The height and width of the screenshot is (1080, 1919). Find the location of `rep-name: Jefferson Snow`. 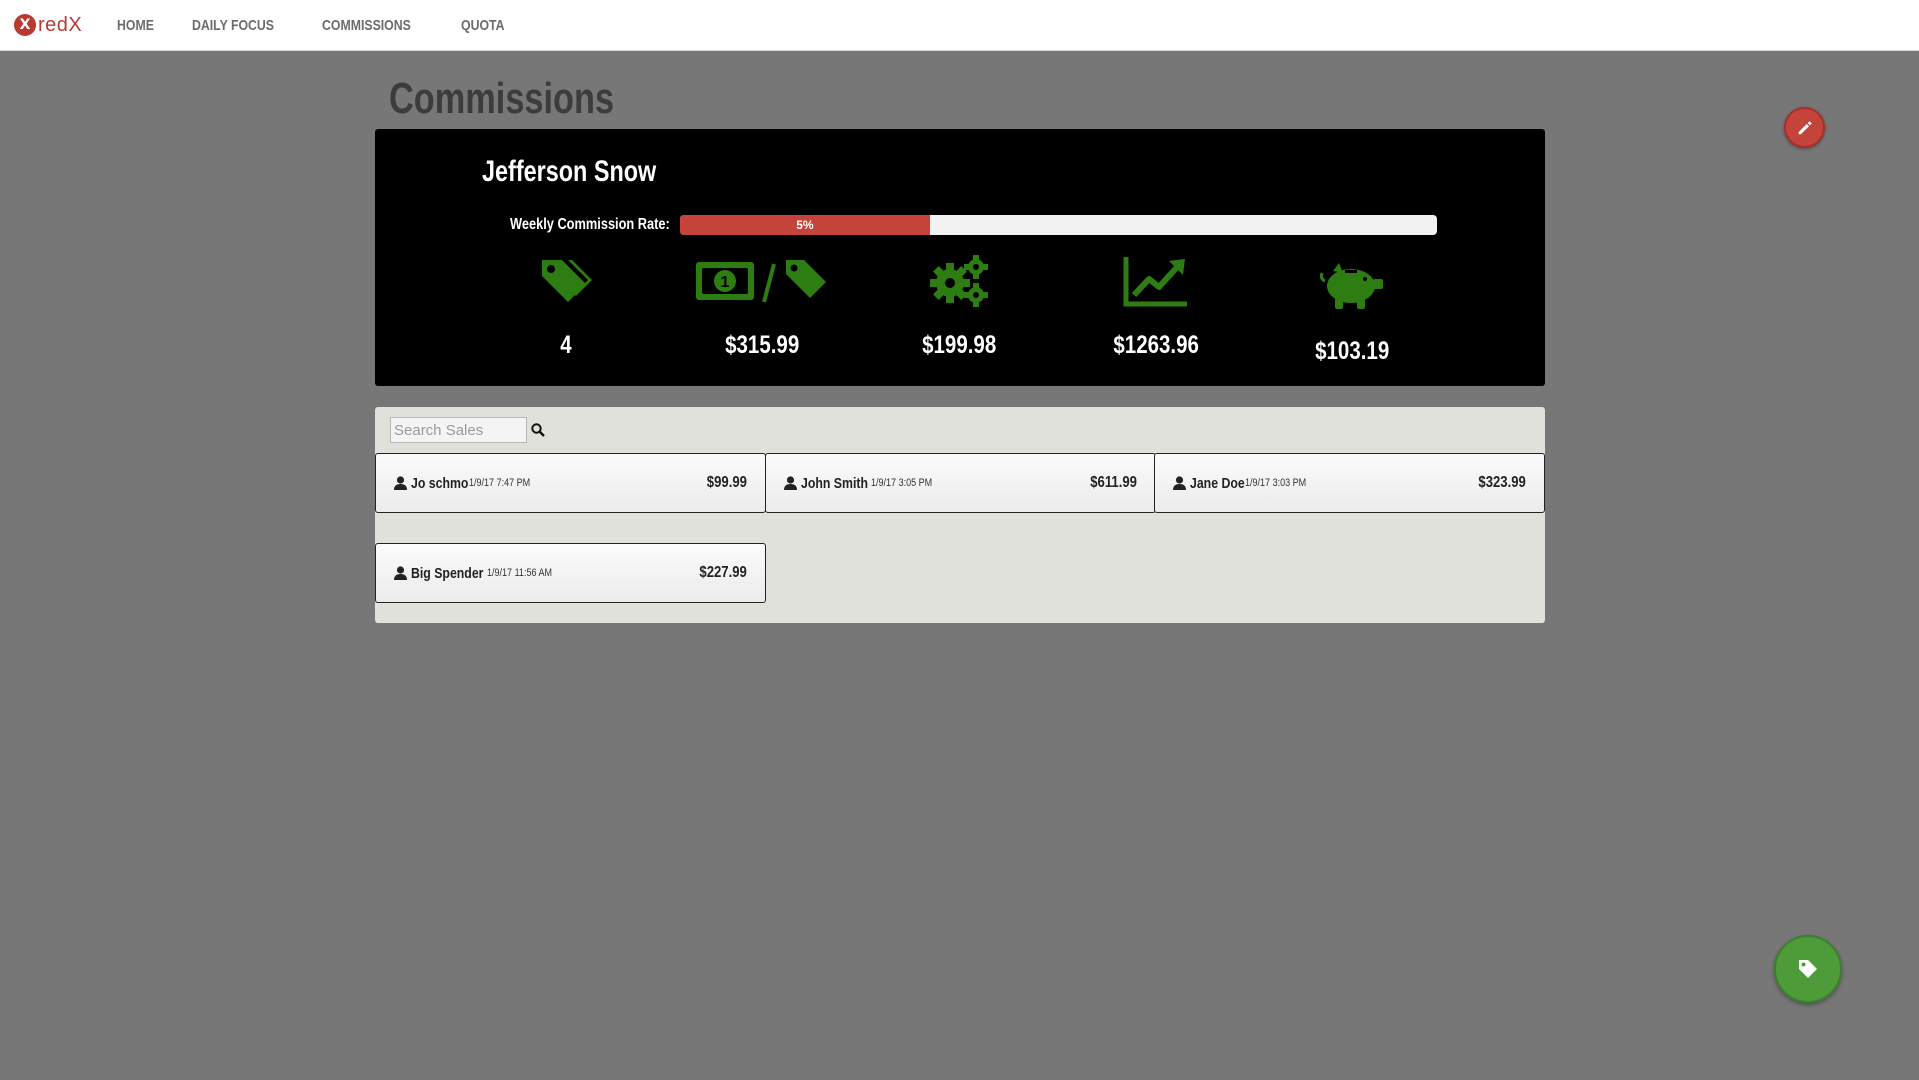

rep-name: Jefferson Snow is located at coordinates (569, 171).